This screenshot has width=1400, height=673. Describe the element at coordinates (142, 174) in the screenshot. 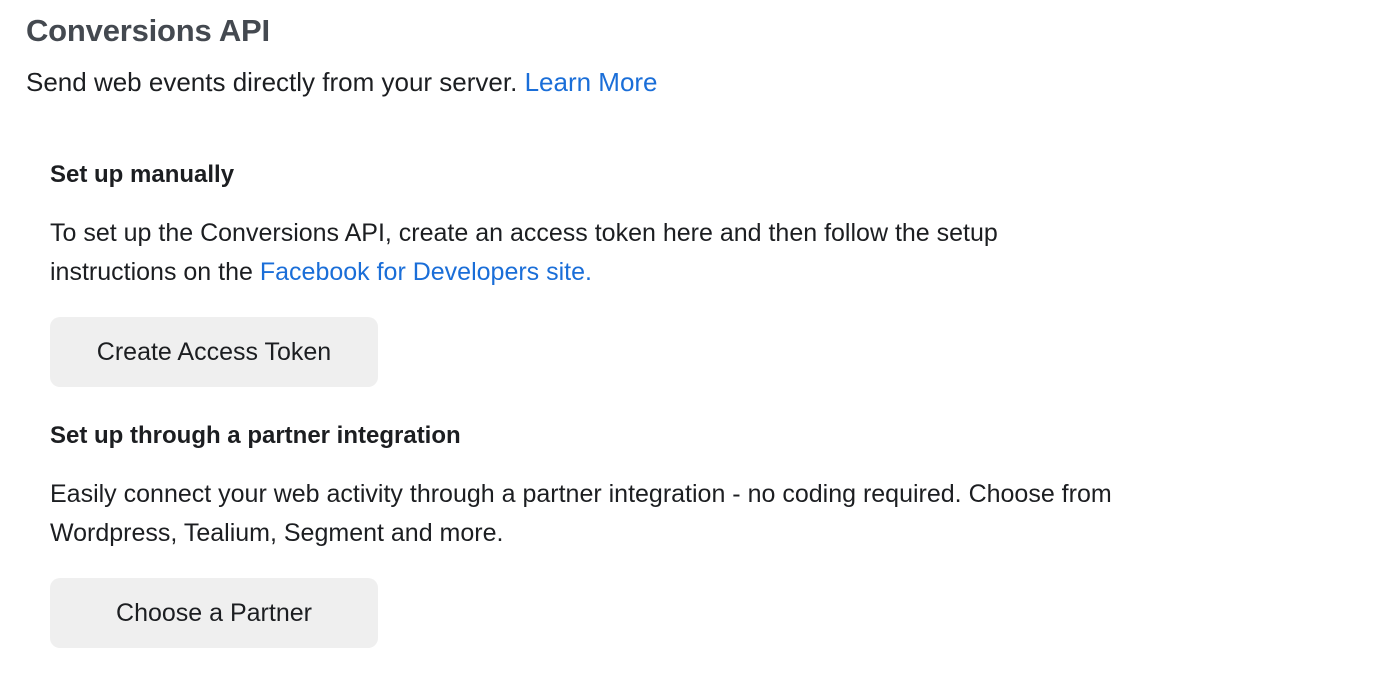

I see `manual-setup-heading: Set up manually` at that location.